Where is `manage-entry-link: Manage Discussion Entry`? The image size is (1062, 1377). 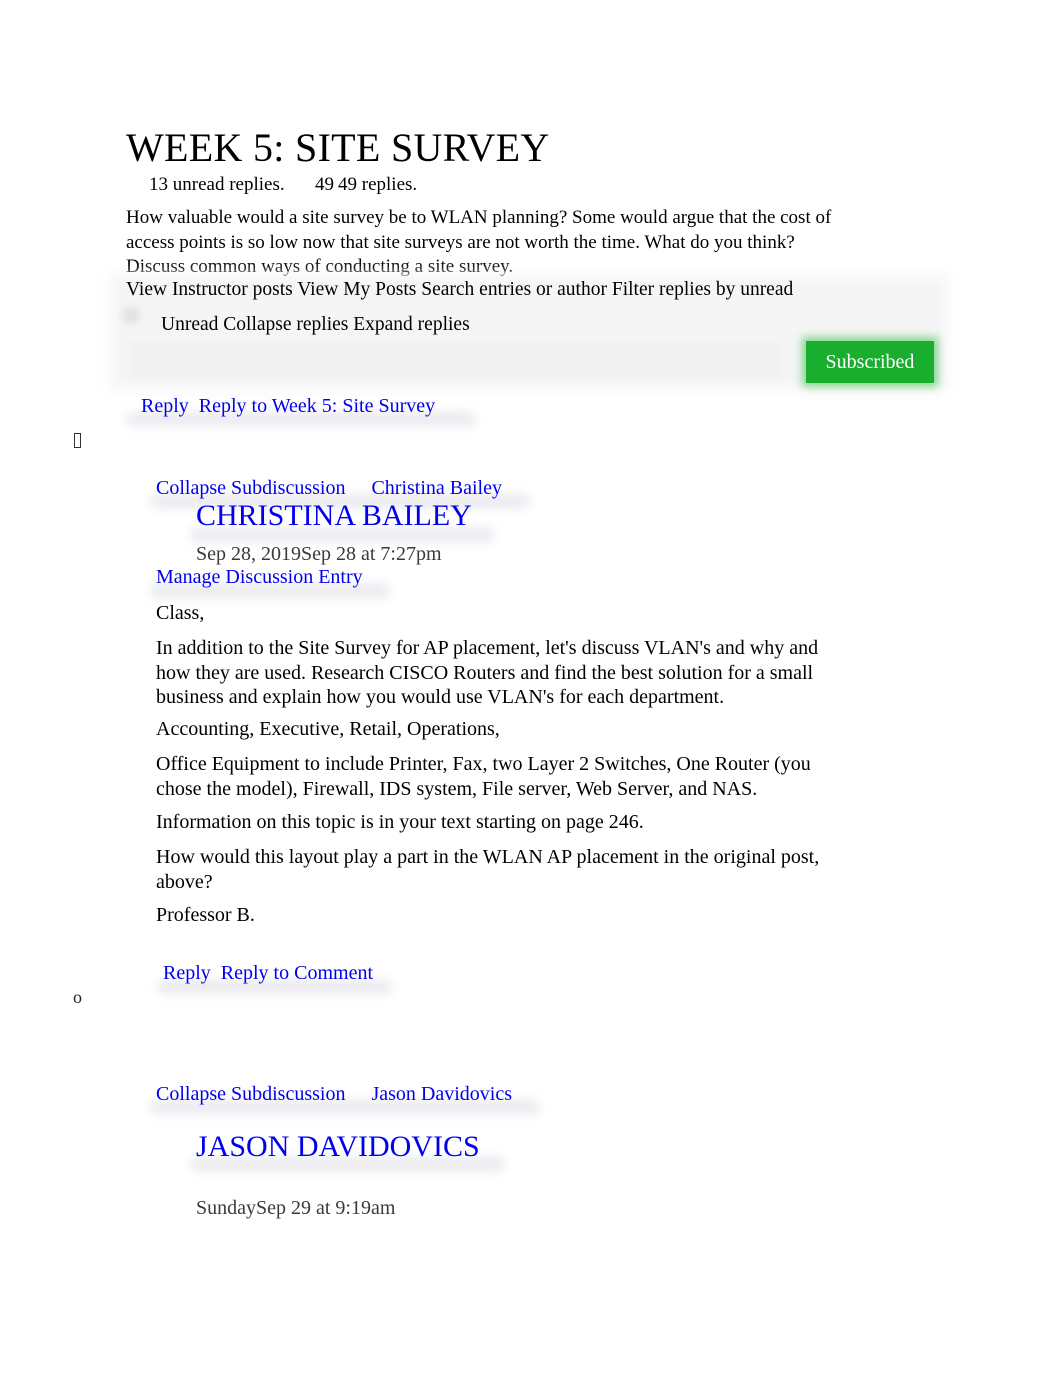 manage-entry-link: Manage Discussion Entry is located at coordinates (259, 577).